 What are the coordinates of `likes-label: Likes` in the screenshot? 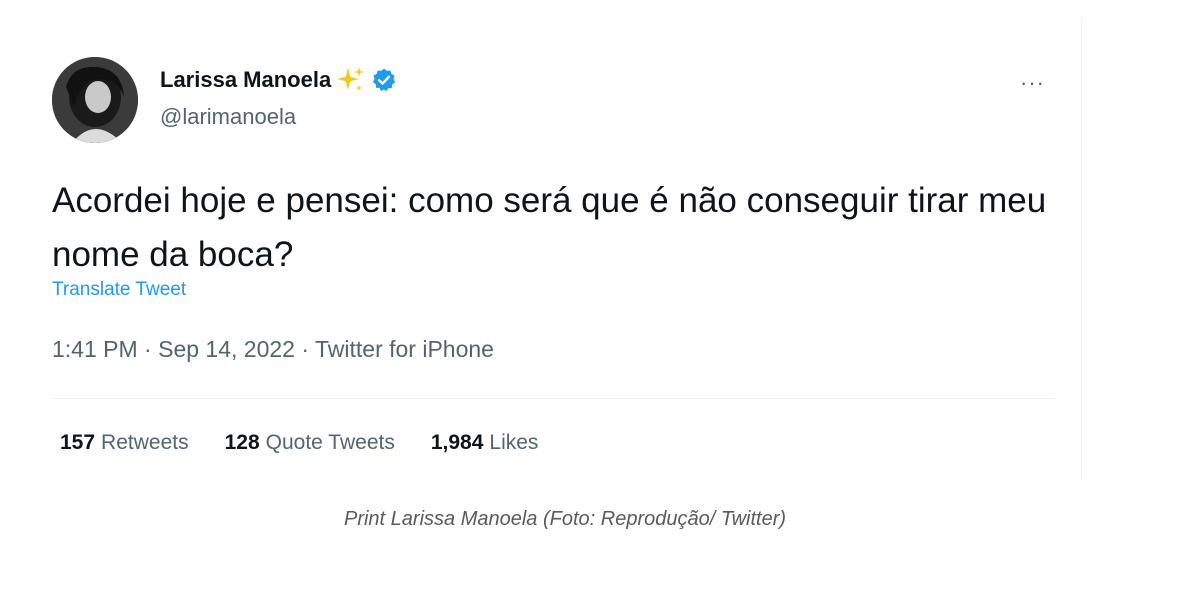 It's located at (514, 442).